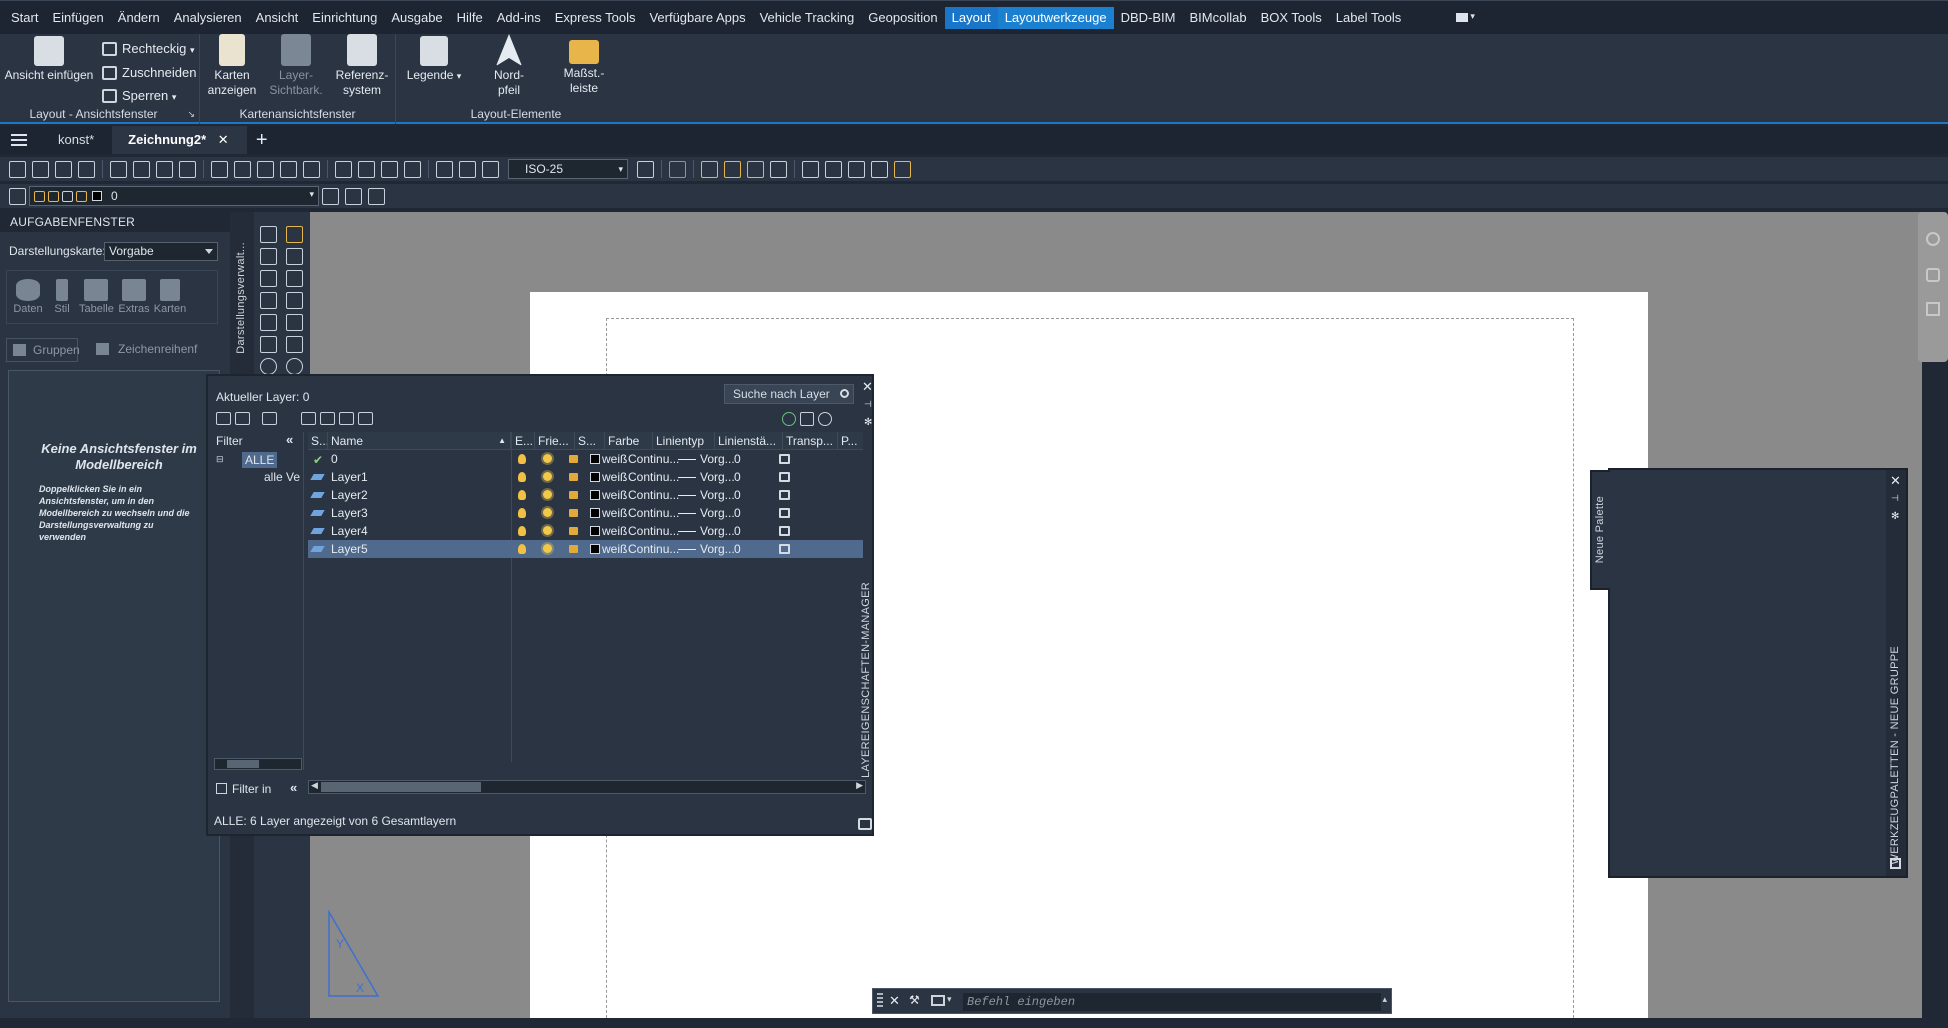 The height and width of the screenshot is (1028, 1948). What do you see at coordinates (584, 65) in the screenshot?
I see `scale-bar-button: Maßst.- leiste` at bounding box center [584, 65].